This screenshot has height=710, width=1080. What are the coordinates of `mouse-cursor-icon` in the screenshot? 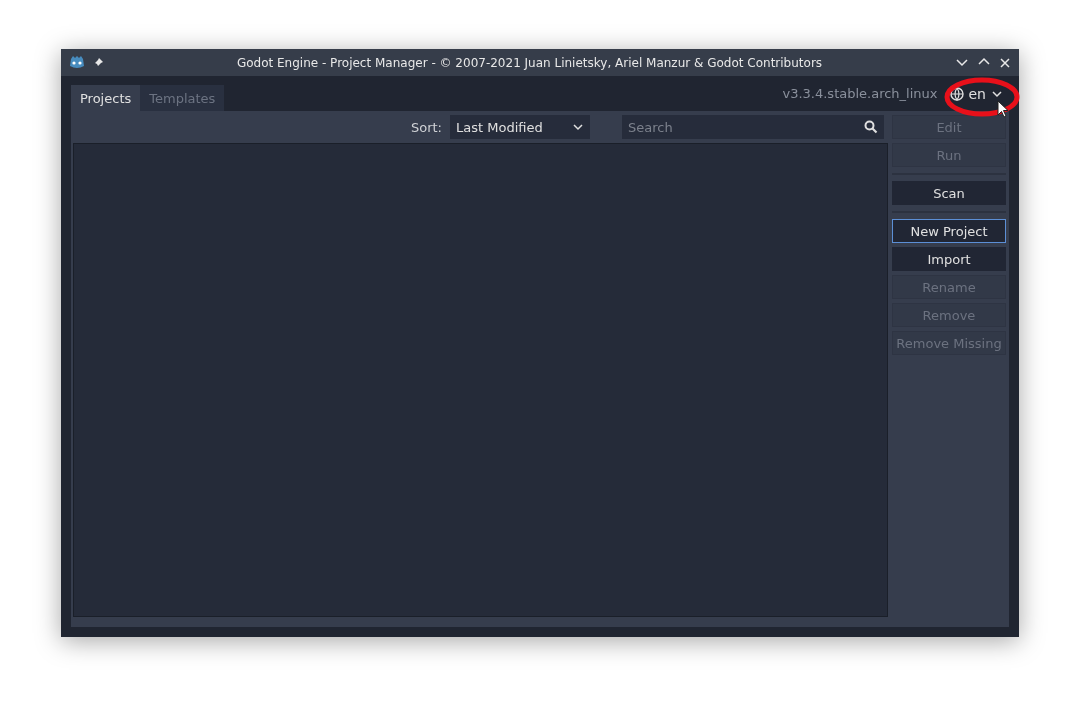 It's located at (1003, 109).